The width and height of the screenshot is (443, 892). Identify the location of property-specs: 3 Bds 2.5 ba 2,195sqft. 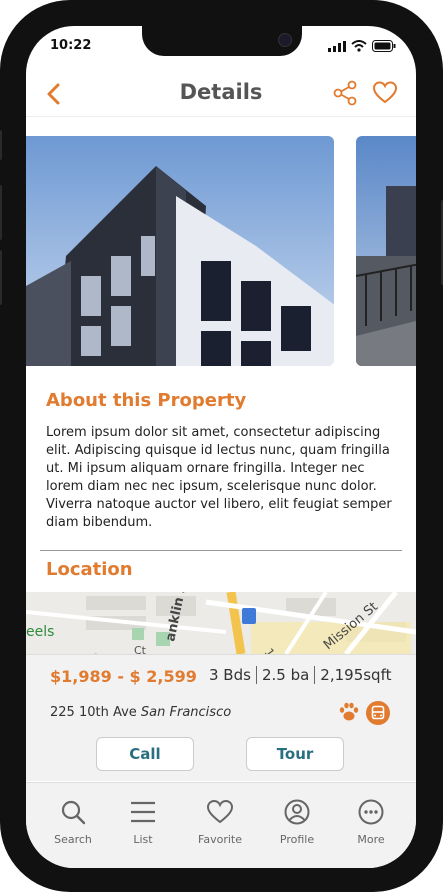
(300, 675).